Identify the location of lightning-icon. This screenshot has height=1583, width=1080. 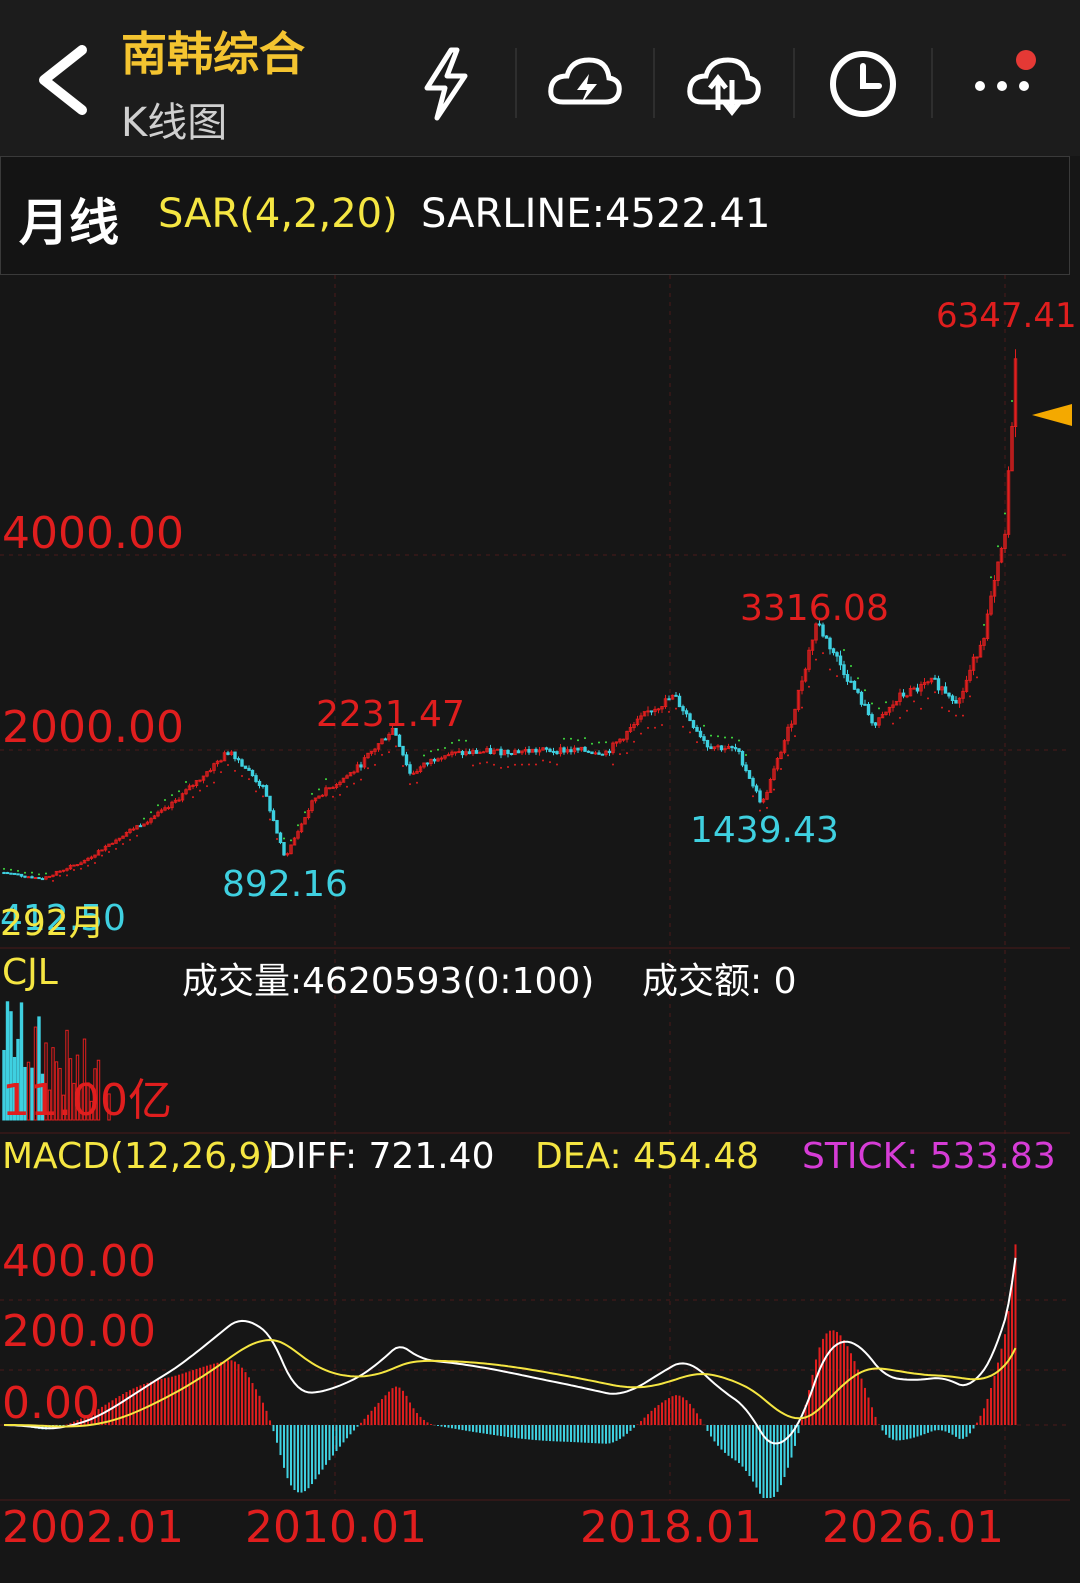
(447, 84).